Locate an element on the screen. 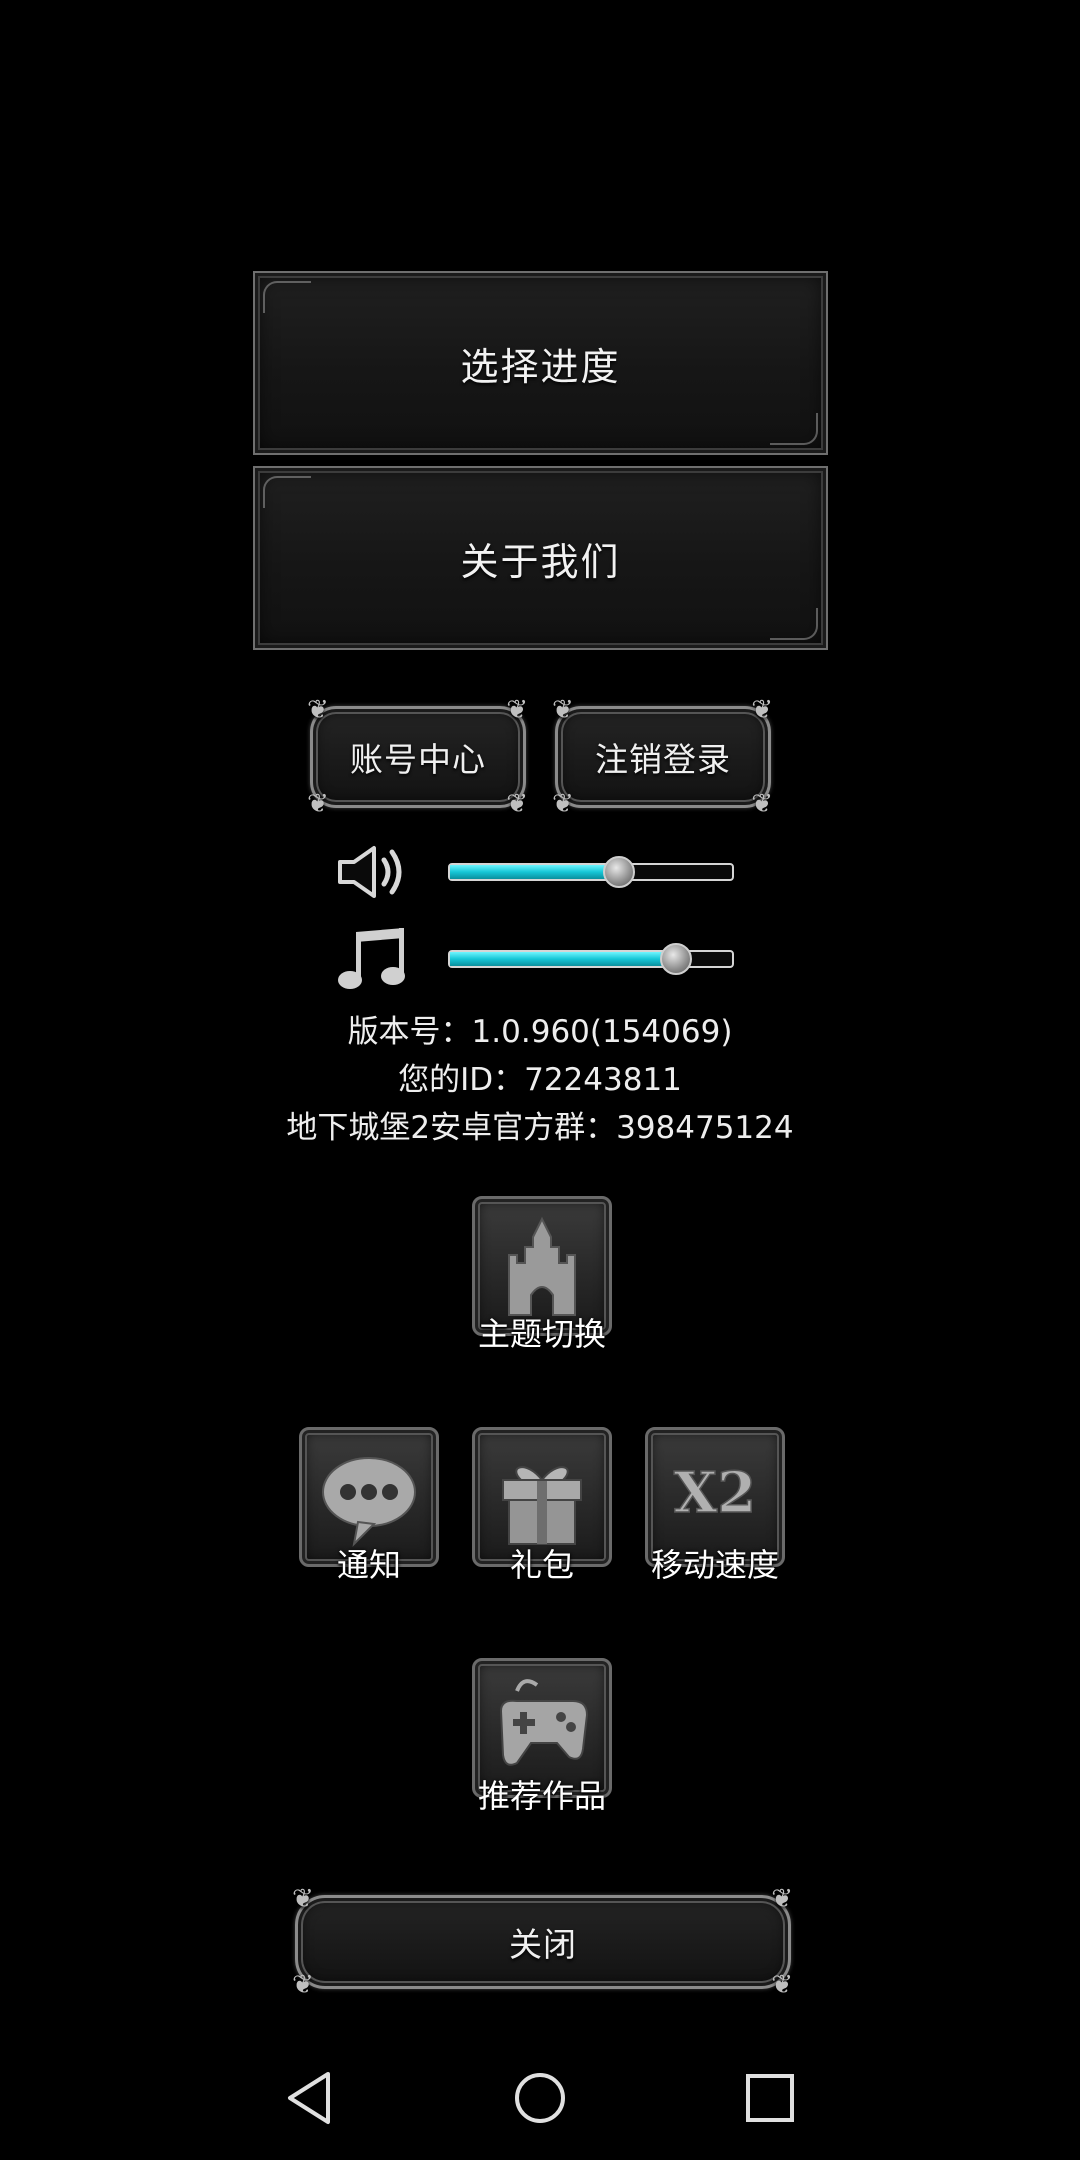 This screenshot has height=2160, width=1080. logout-button: ❦ ❦ ❦ ❦ 注销登录 is located at coordinates (662, 757).